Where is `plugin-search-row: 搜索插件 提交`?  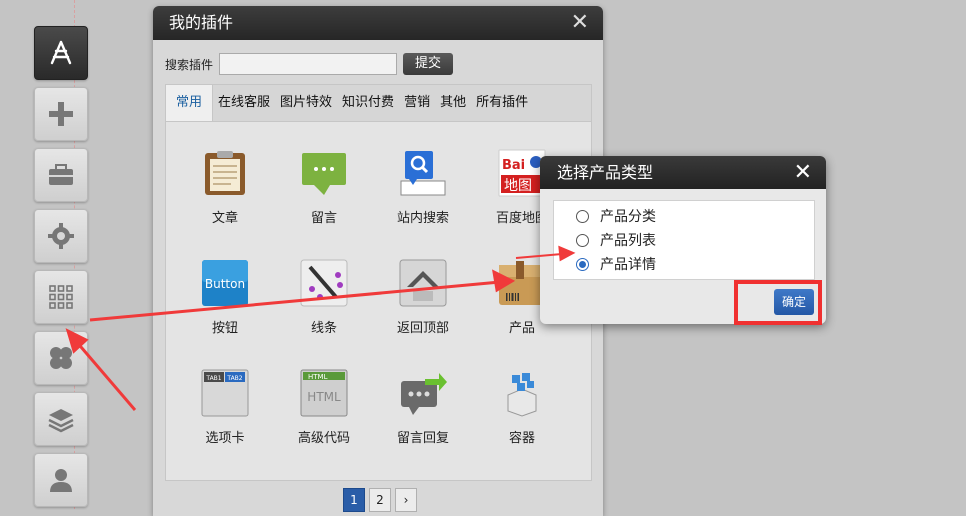
plugin-search-row: 搜索插件 提交 is located at coordinates (309, 64).